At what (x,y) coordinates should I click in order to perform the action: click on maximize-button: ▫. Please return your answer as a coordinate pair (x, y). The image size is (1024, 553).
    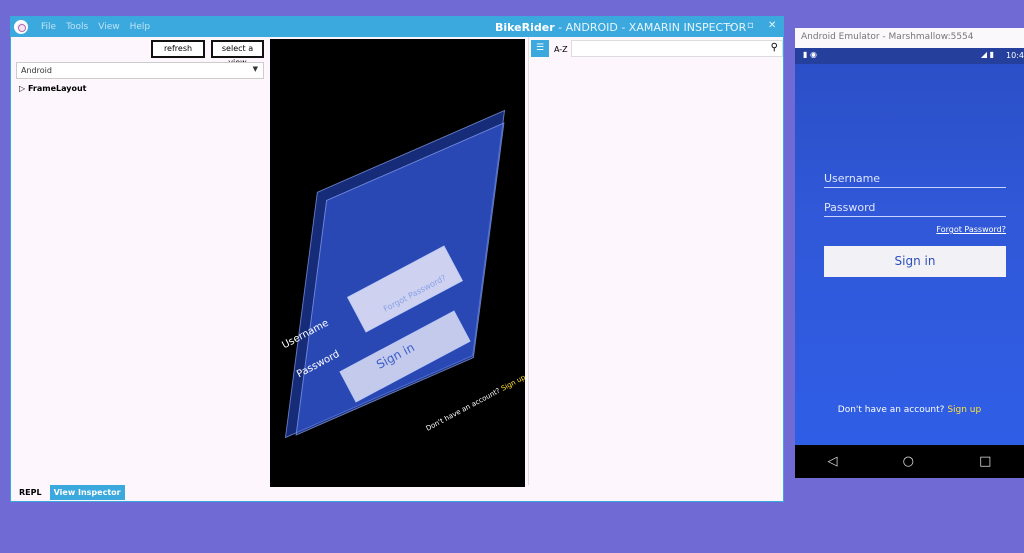
    Looking at the image, I should click on (750, 25).